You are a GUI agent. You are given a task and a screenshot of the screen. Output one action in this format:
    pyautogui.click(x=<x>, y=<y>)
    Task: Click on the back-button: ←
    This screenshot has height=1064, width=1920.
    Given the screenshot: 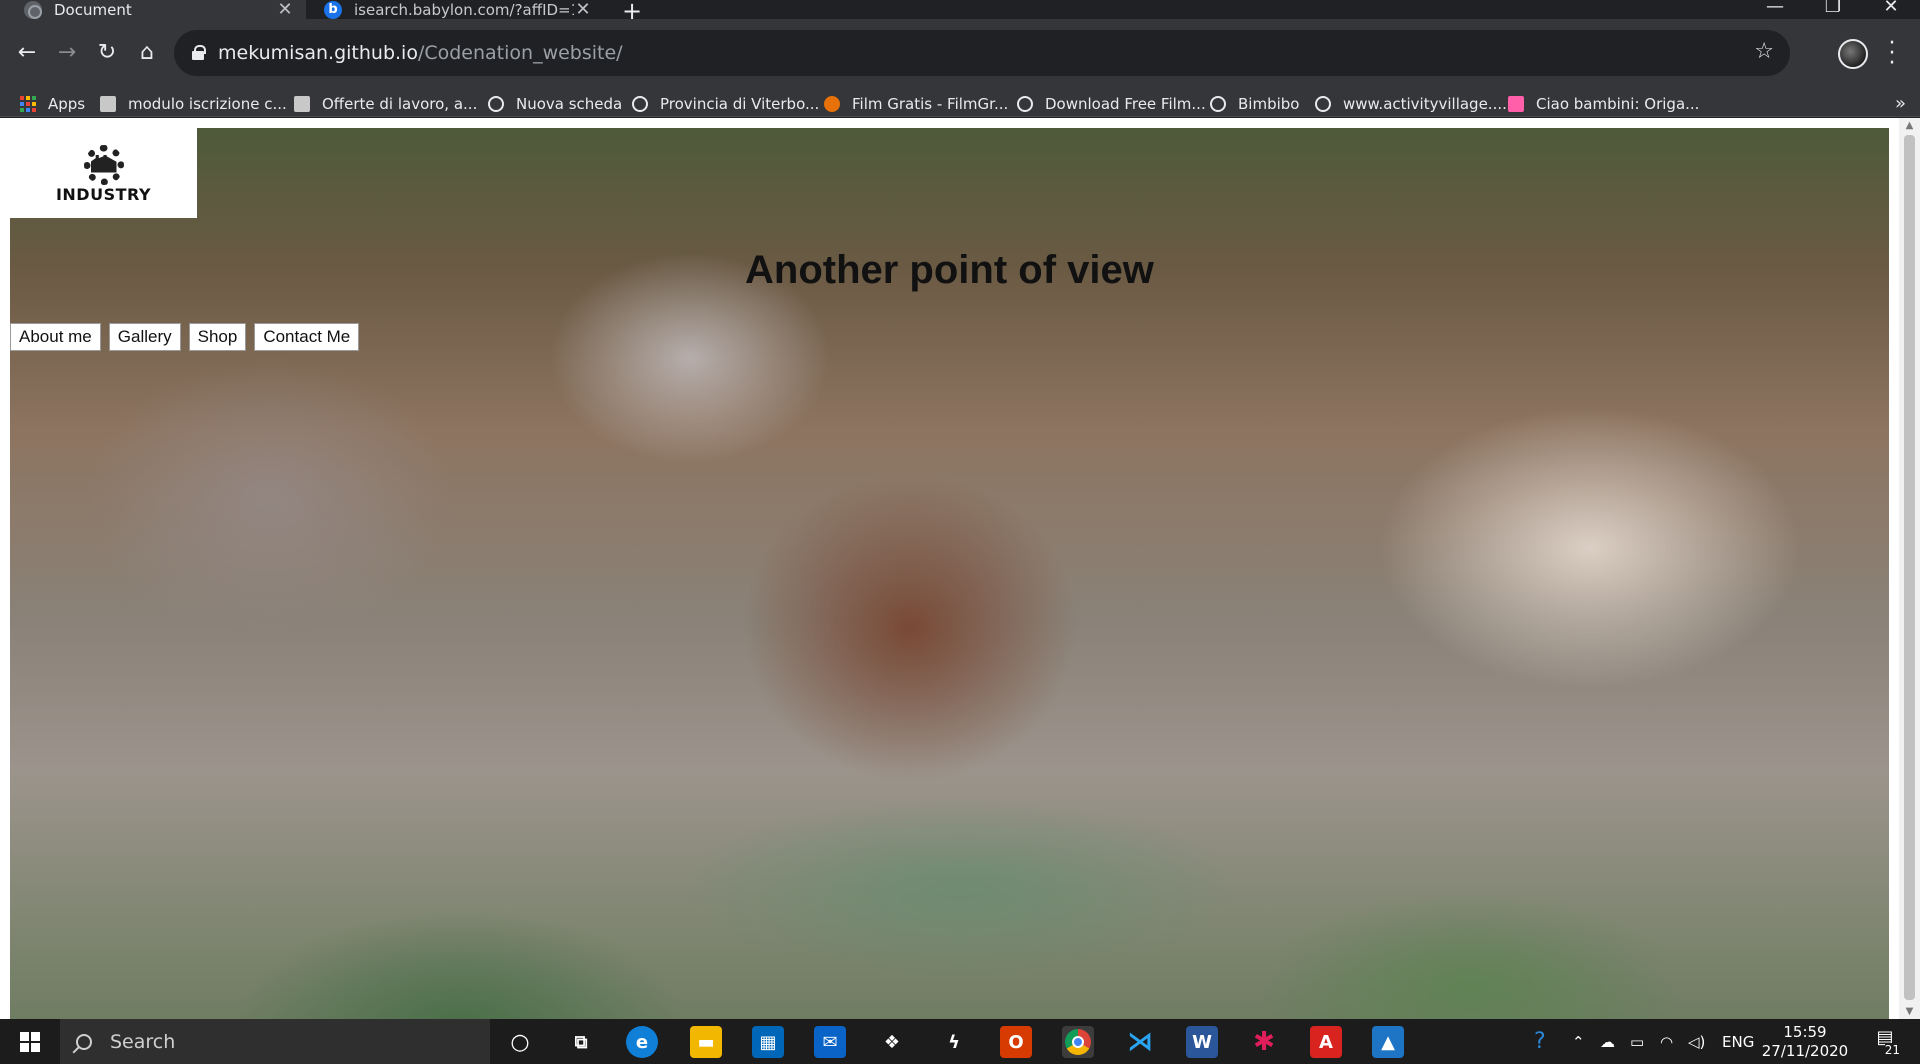 What is the action you would take?
    pyautogui.click(x=27, y=53)
    